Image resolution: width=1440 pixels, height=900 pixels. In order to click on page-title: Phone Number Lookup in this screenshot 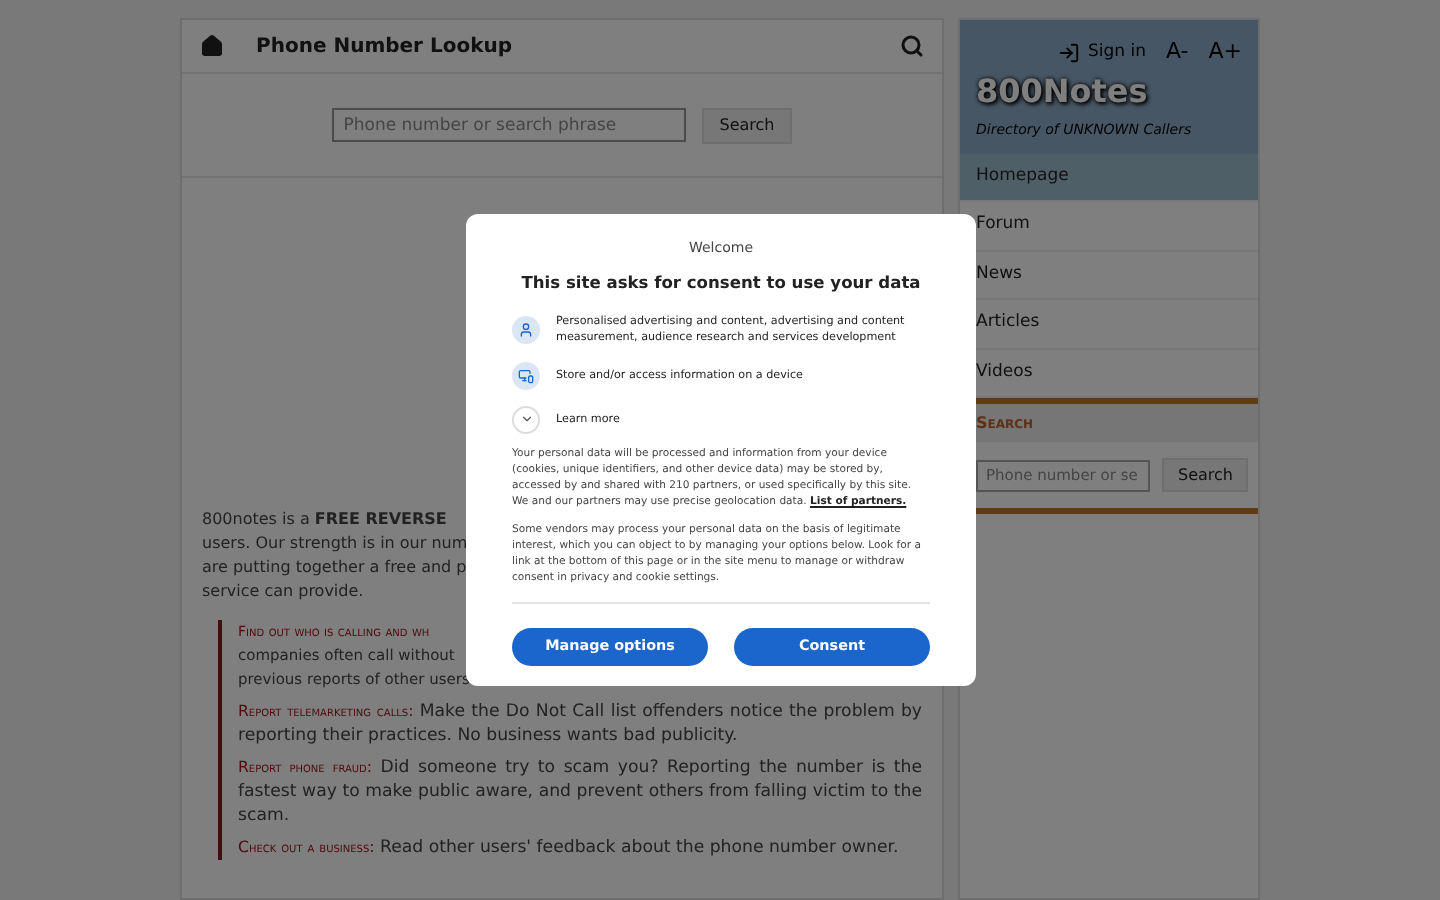, I will do `click(384, 47)`.